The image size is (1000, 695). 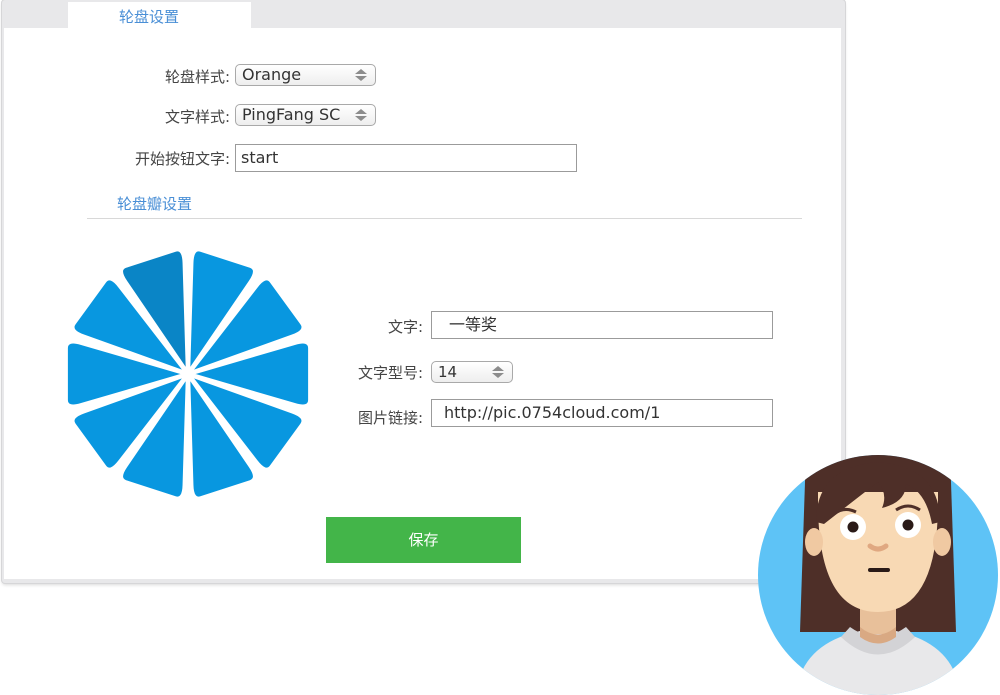 I want to click on section-divider, so click(x=444, y=218).